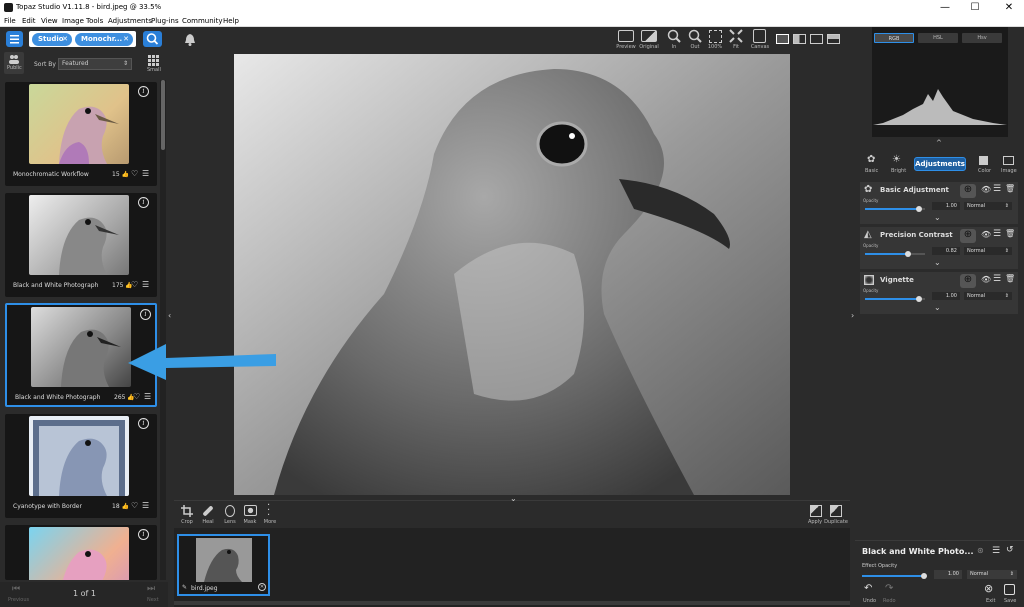 This screenshot has width=1024, height=607. Describe the element at coordinates (223, 565) in the screenshot. I see `filmstrip-item: ✎ bird.jpeg ✕` at that location.